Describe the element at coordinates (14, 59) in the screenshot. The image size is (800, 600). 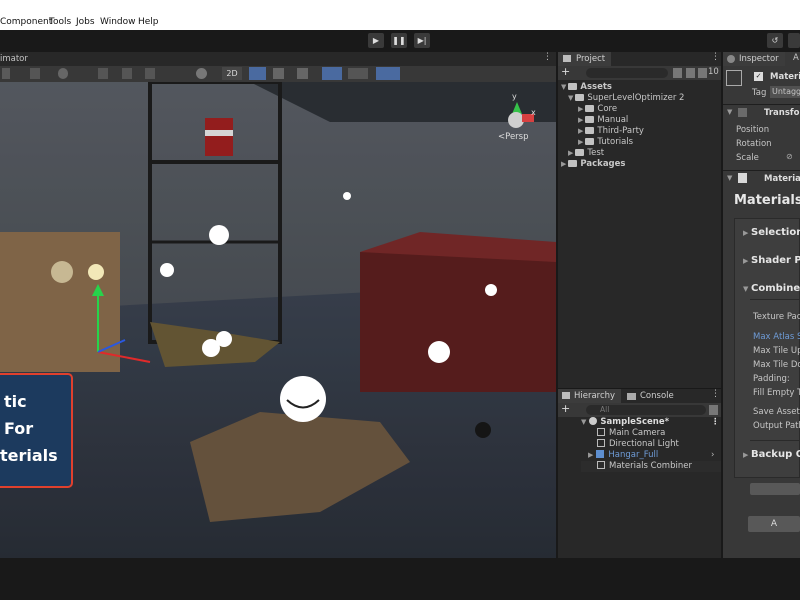
I see `scene-tab: imator` at that location.